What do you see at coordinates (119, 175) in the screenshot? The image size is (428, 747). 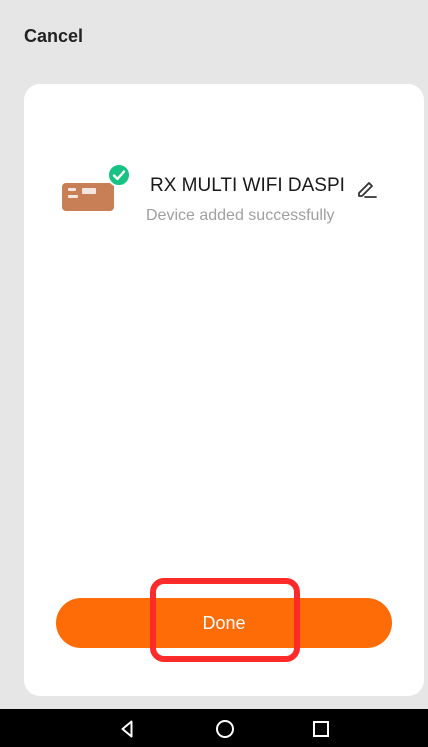 I see `check-circle-icon` at bounding box center [119, 175].